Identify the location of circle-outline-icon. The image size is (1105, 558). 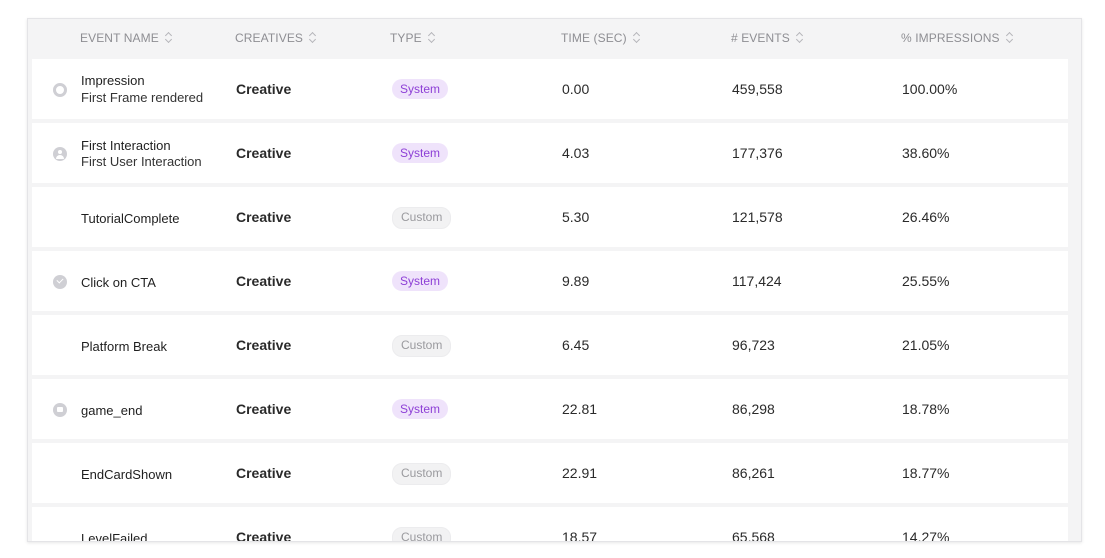
(60, 90).